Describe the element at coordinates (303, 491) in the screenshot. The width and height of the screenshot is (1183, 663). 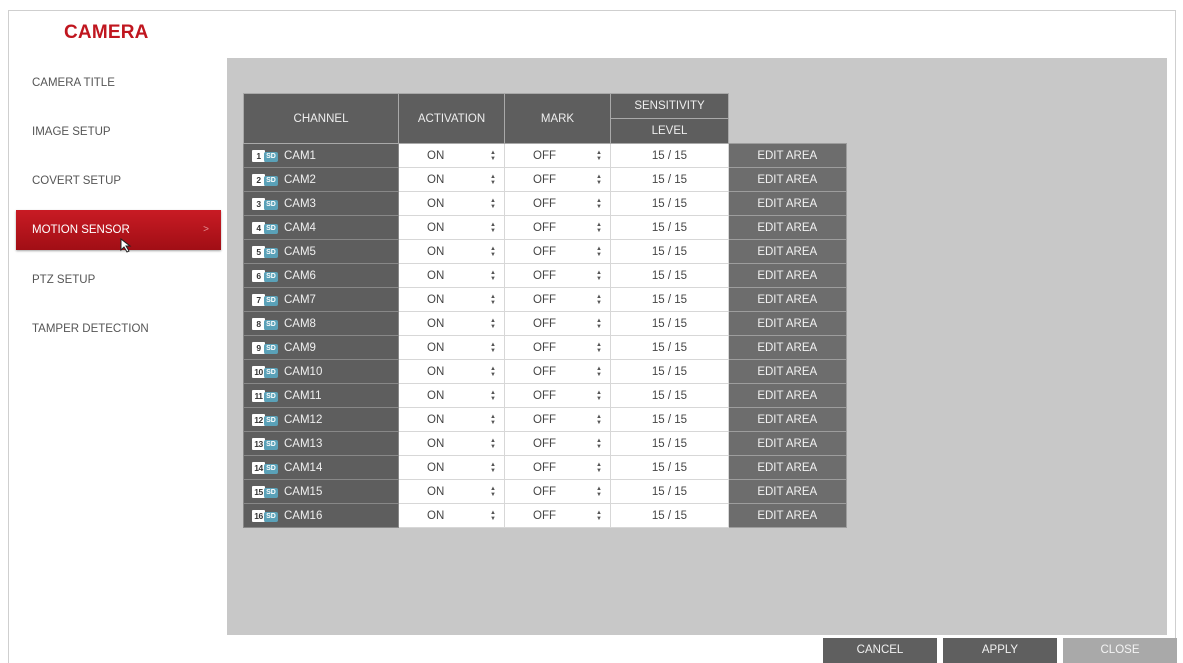
I see `channel-name: CAM15` at that location.